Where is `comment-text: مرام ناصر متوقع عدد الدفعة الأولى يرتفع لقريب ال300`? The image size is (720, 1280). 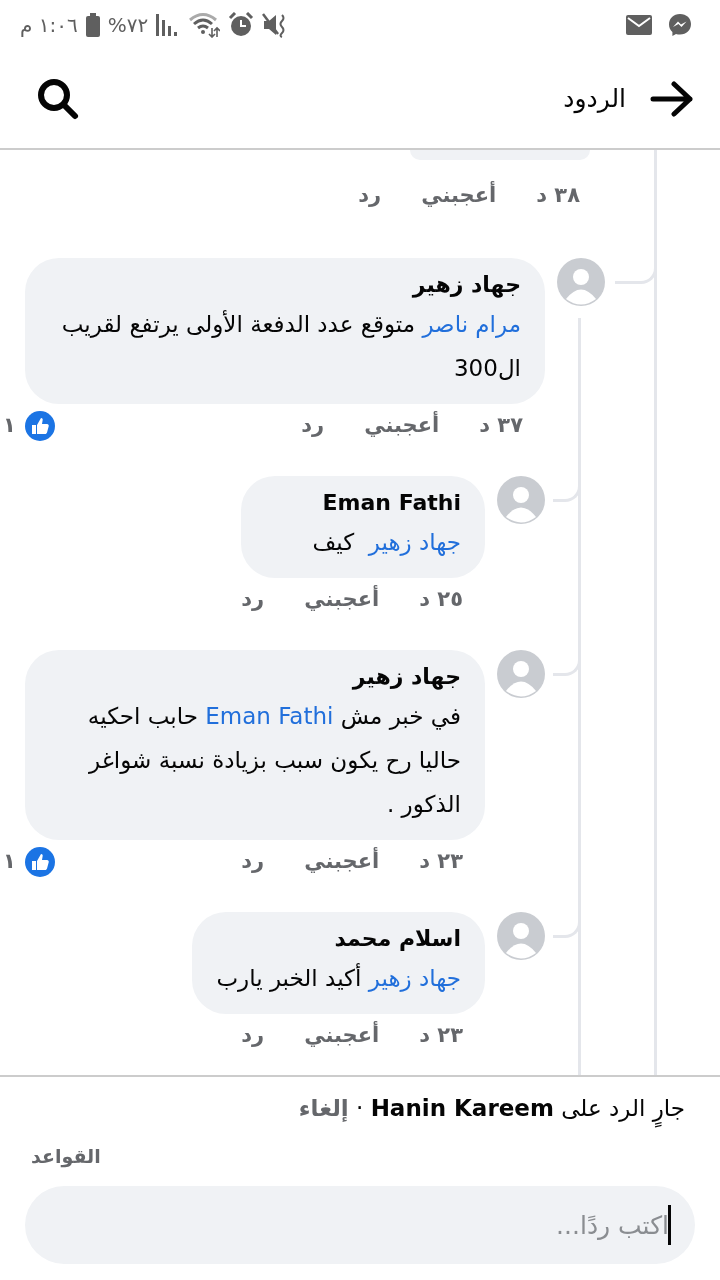
comment-text: مرام ناصر متوقع عدد الدفعة الأولى يرتفع لقريب ال300 is located at coordinates (290, 346).